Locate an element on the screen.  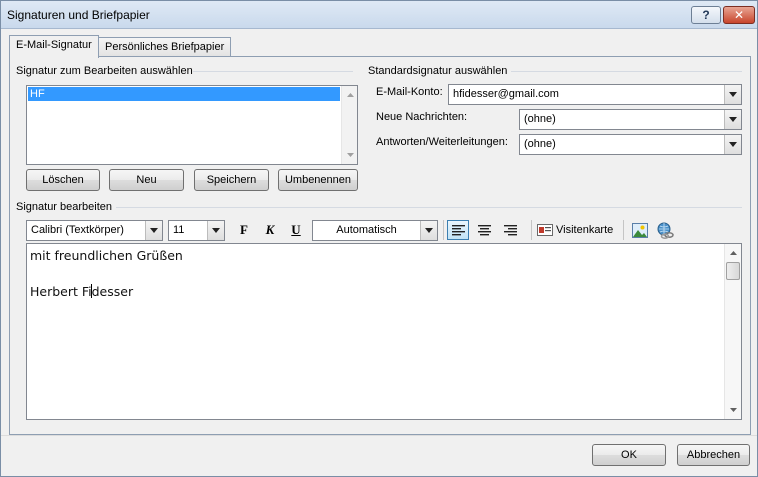
cancel-button-label: Abbrechen is located at coordinates (713, 455).